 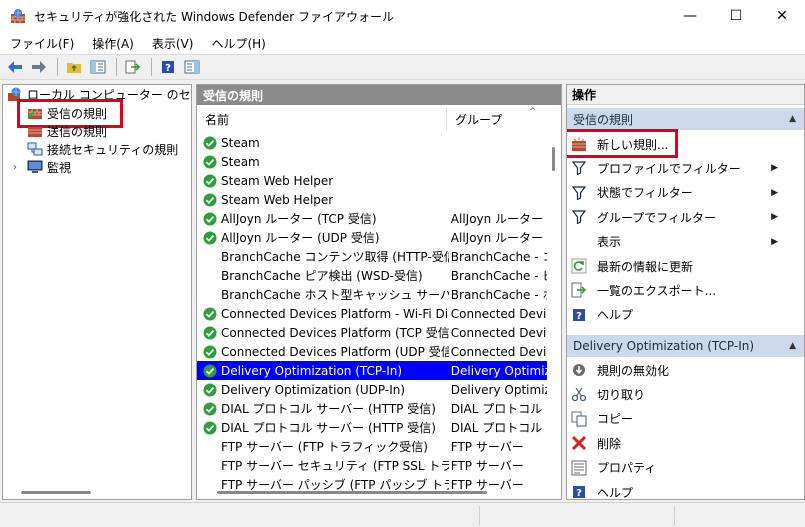 I want to click on help-button: ?, so click(x=168, y=67).